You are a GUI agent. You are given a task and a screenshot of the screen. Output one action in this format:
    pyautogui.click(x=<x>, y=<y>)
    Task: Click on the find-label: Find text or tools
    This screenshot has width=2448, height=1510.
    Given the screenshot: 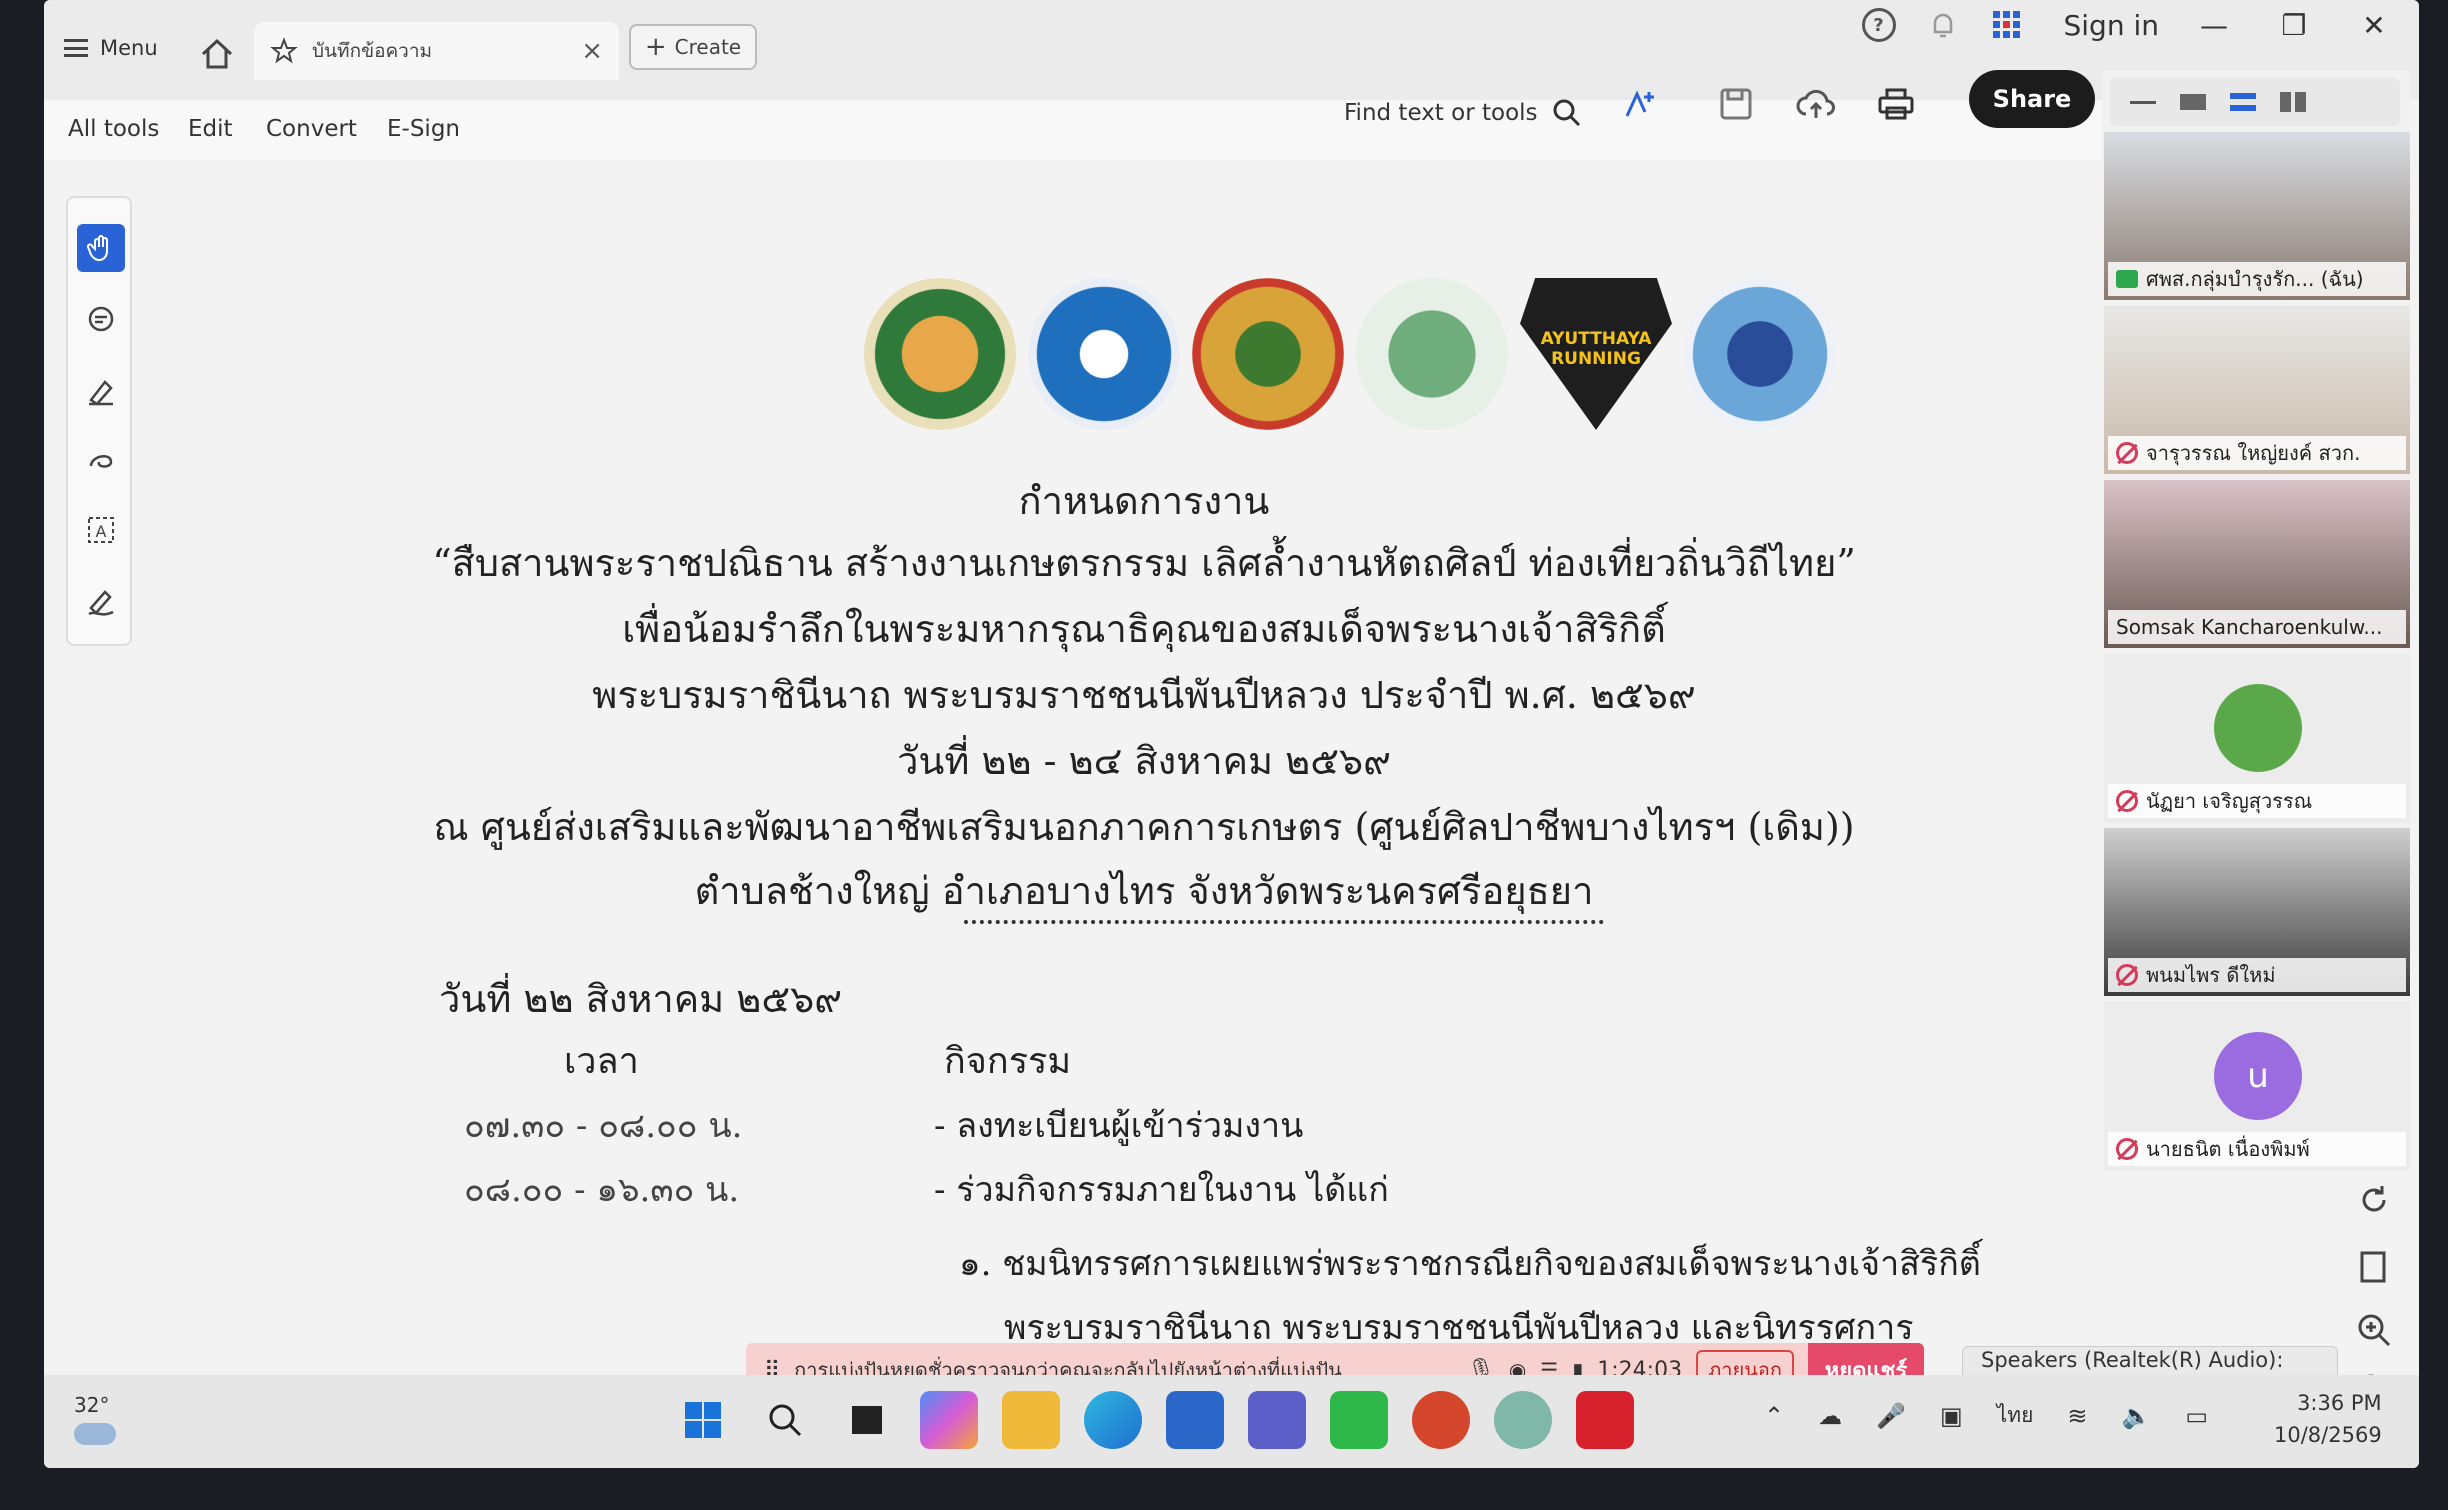 What is the action you would take?
    pyautogui.click(x=1441, y=113)
    